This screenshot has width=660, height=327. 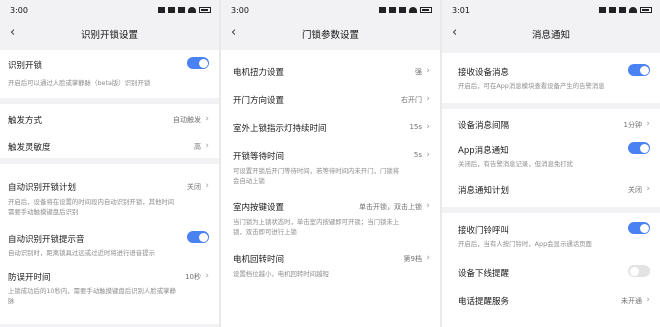 I want to click on motor-torque-value: 强, so click(x=418, y=72).